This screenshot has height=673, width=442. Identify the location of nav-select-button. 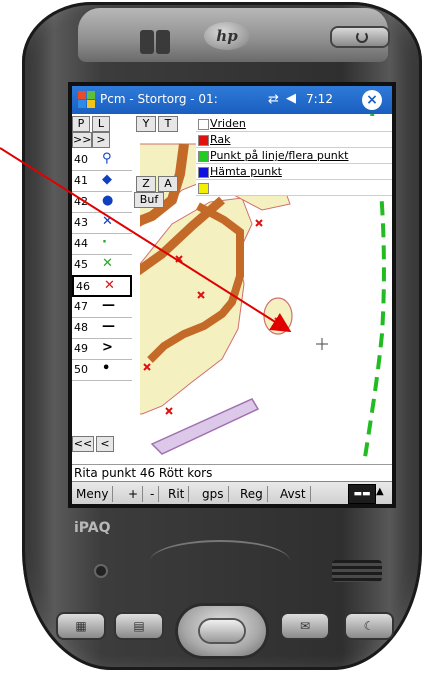
(222, 631).